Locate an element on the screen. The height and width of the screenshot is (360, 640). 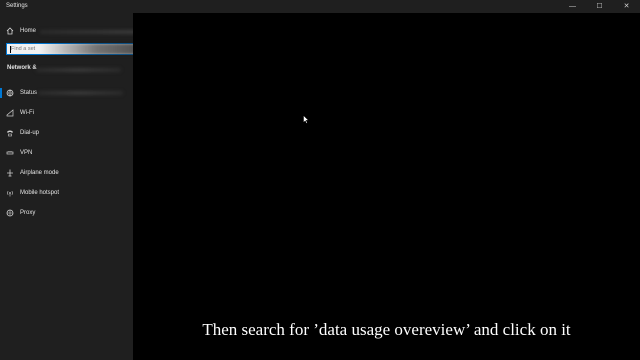
sidebar-item-label: Wi-Fi is located at coordinates (27, 113).